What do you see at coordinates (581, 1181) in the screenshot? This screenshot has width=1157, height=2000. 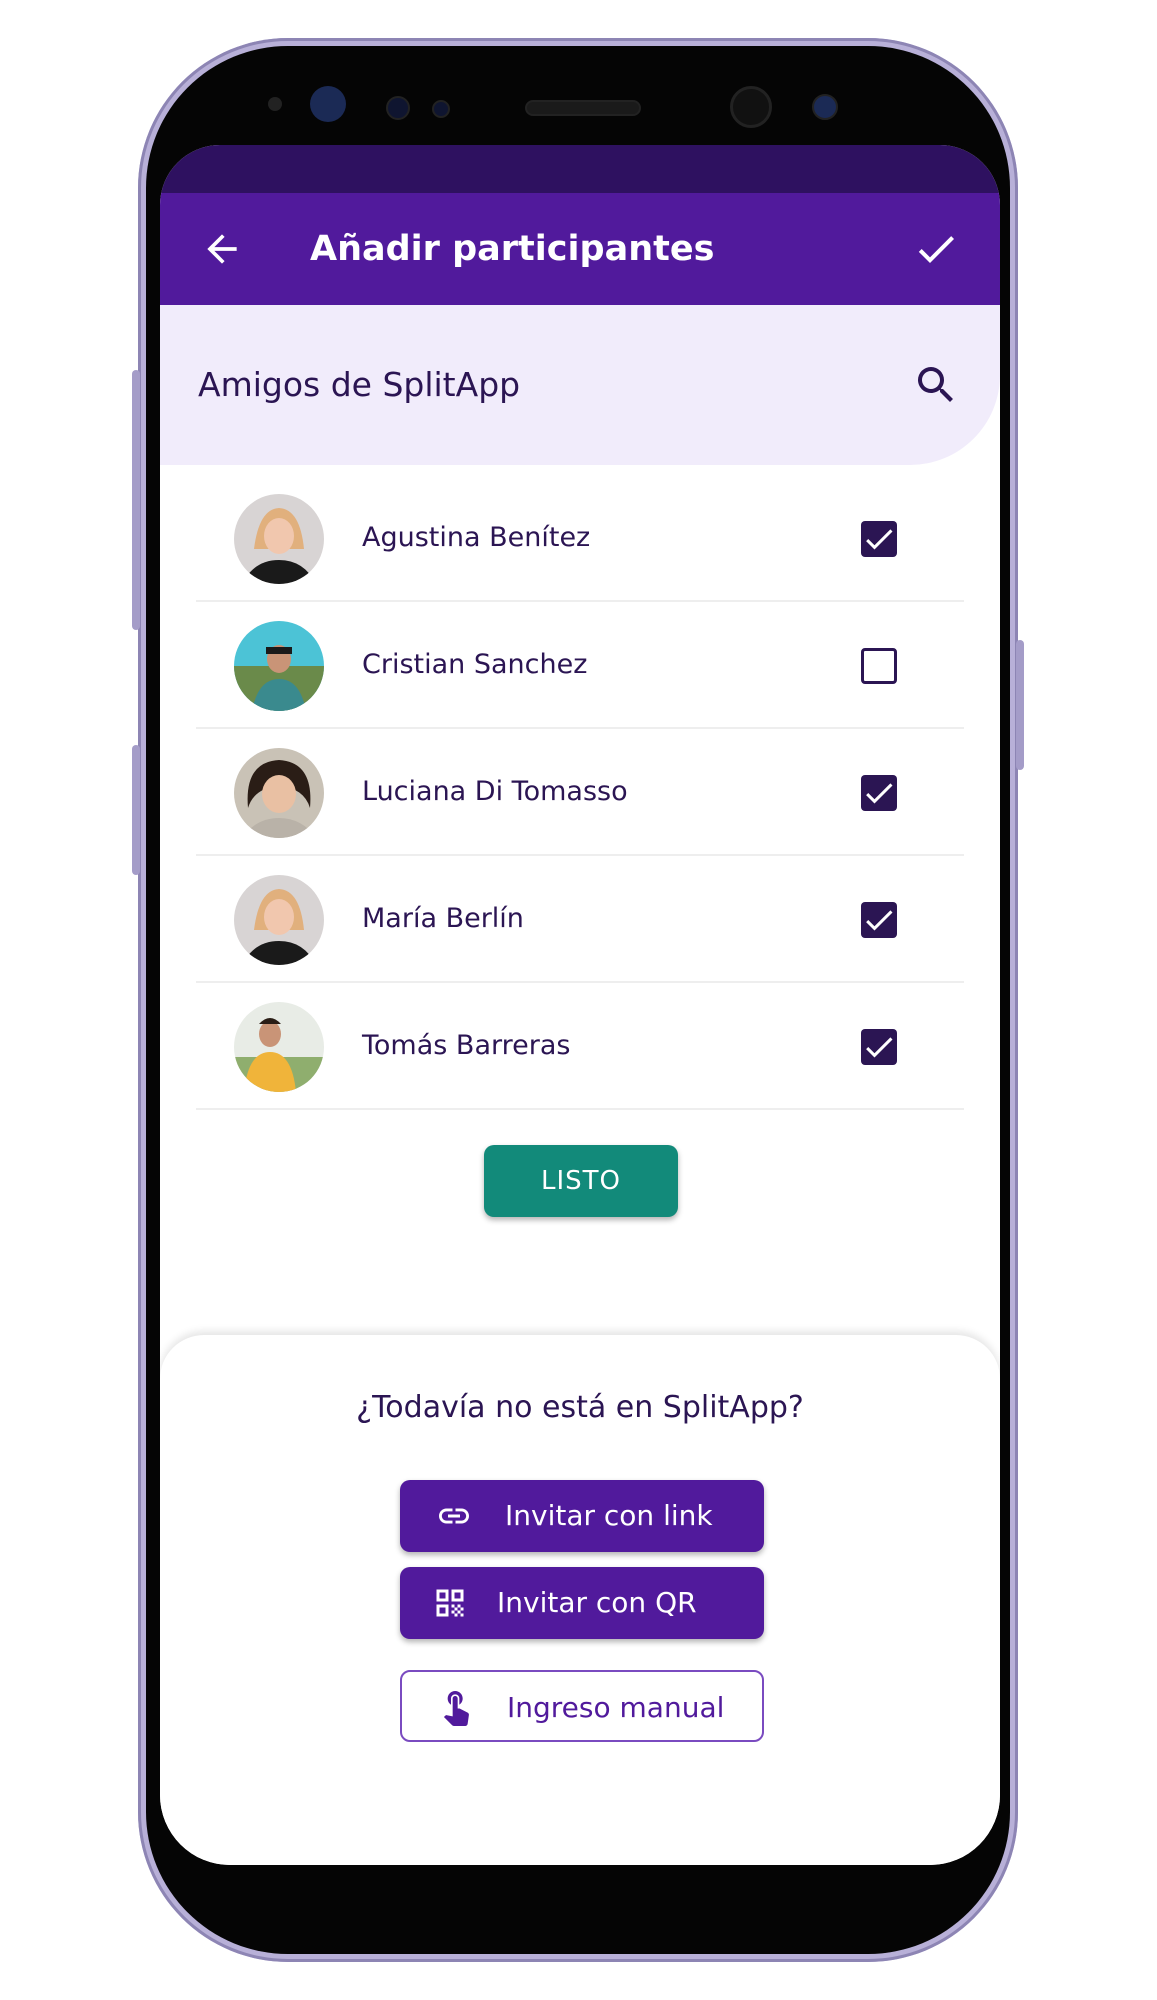 I see `done-button: LISTO` at bounding box center [581, 1181].